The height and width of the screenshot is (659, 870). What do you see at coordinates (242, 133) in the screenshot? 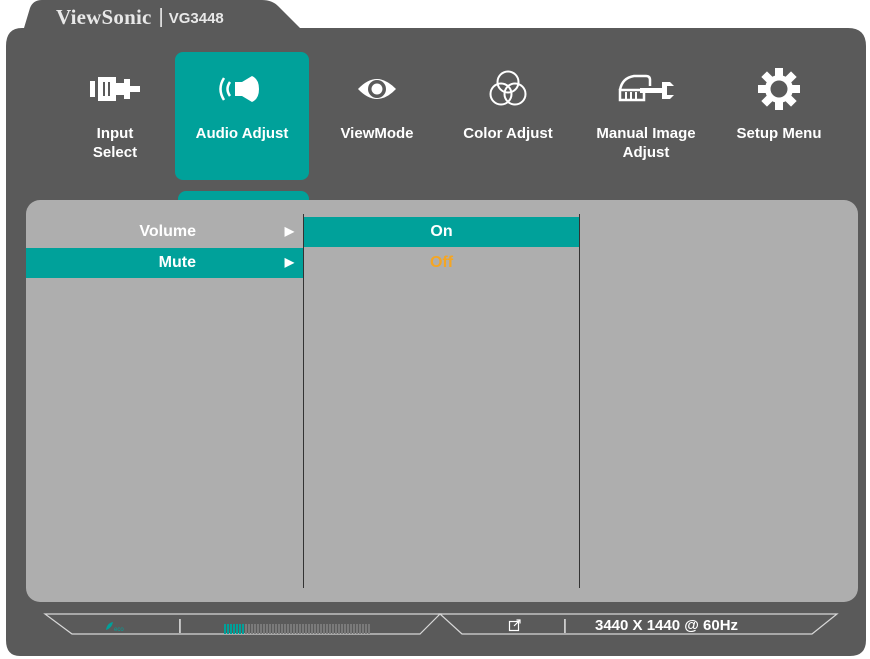
I see `menu-label-audio-adjust: Audio Adjust` at bounding box center [242, 133].